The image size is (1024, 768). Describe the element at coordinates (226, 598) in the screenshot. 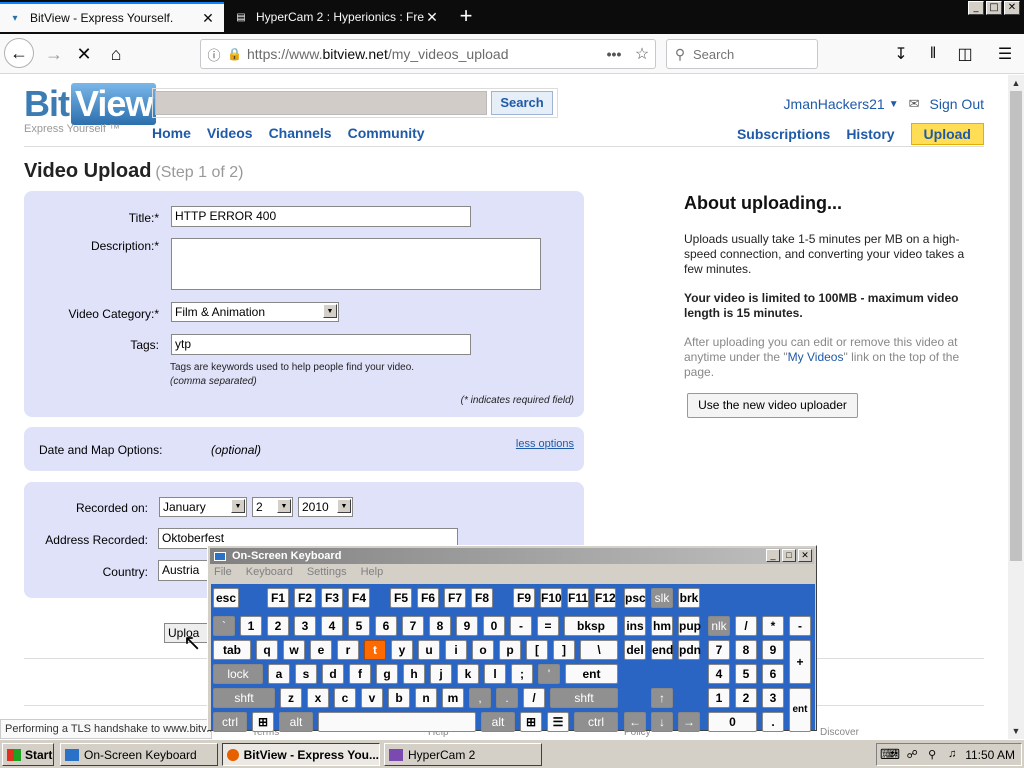

I see `osk-key-esc: esc` at that location.